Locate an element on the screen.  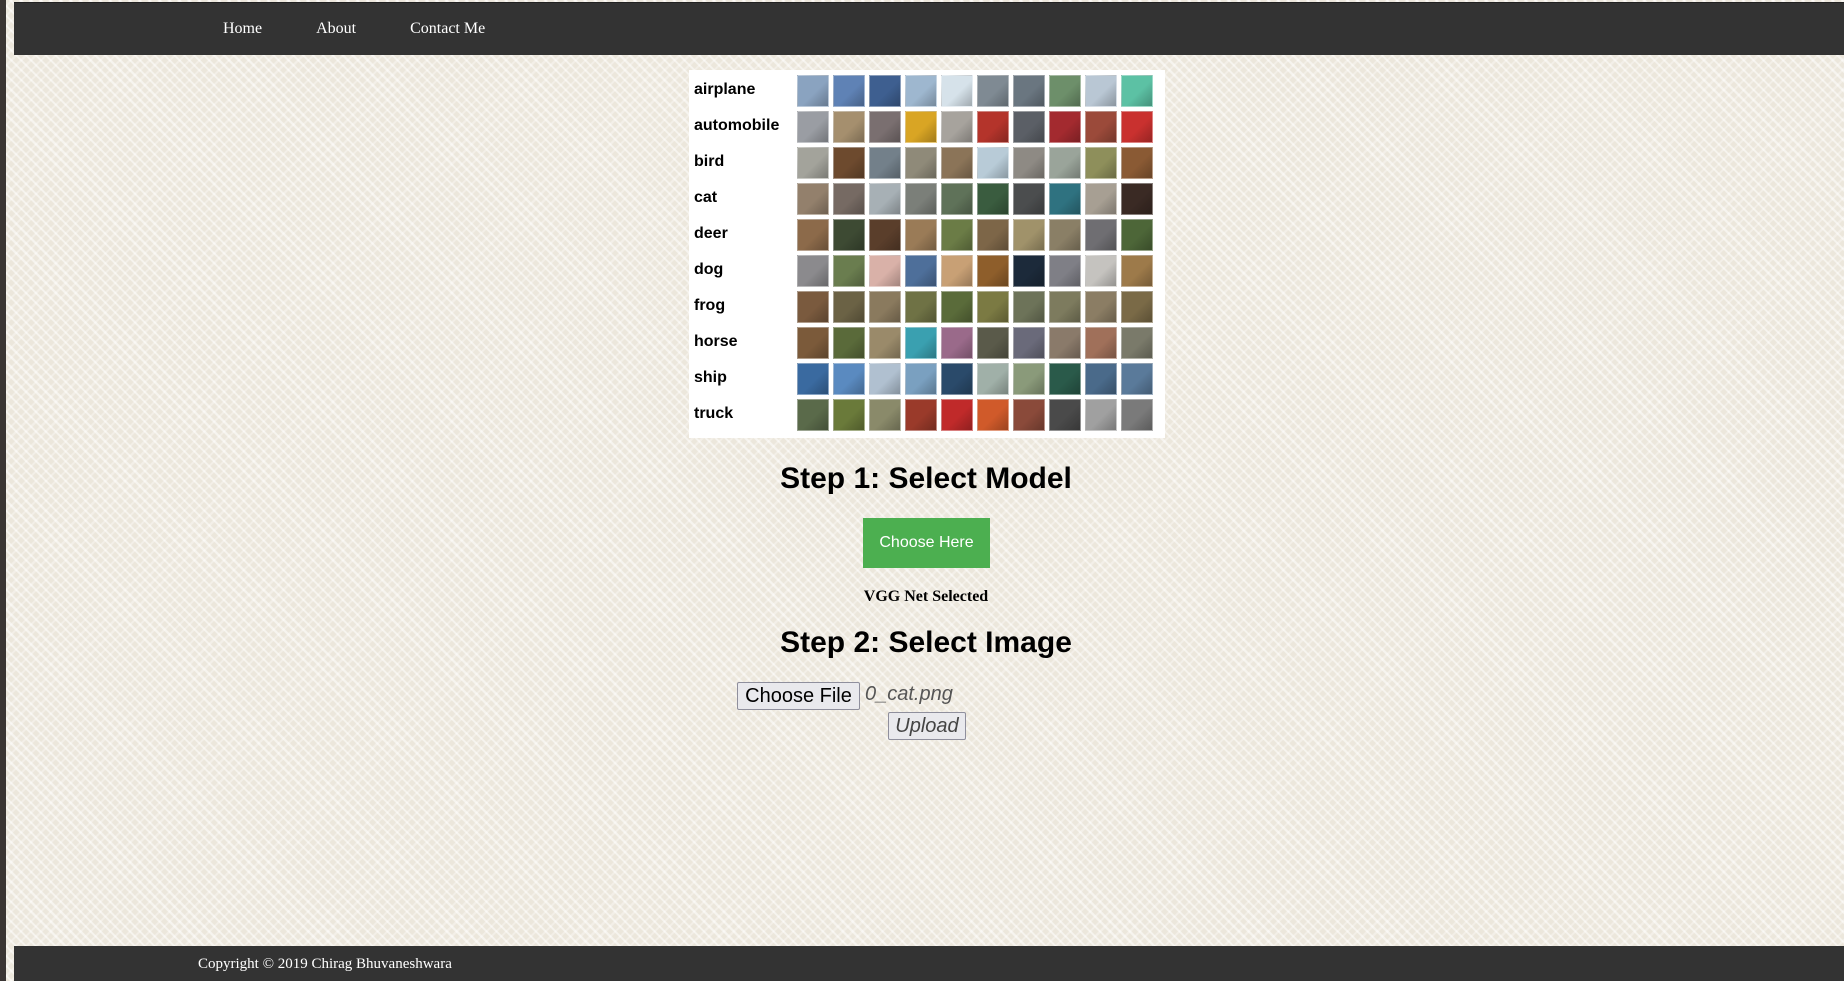
grid-row-horse: horse is located at coordinates (927, 342).